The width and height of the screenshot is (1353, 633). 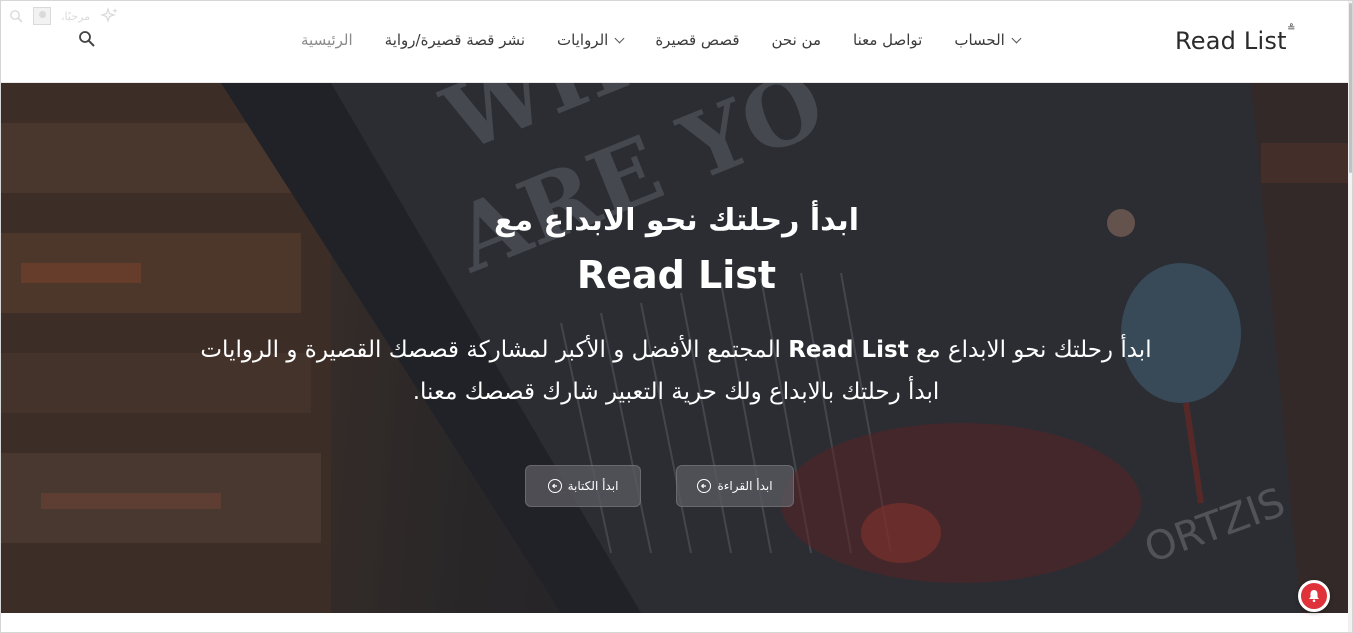 What do you see at coordinates (1350, 316) in the screenshot?
I see `page-scrollbar` at bounding box center [1350, 316].